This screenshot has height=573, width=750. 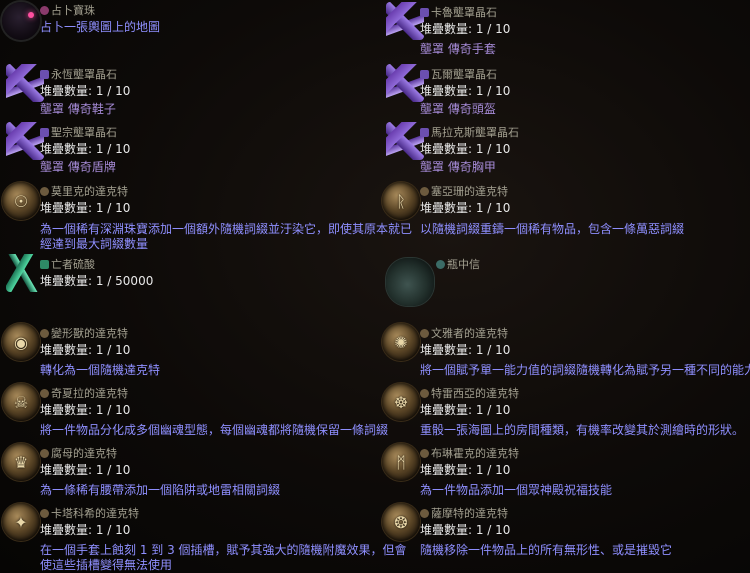 What do you see at coordinates (44, 10) in the screenshot?
I see `orb-mini-icon` at bounding box center [44, 10].